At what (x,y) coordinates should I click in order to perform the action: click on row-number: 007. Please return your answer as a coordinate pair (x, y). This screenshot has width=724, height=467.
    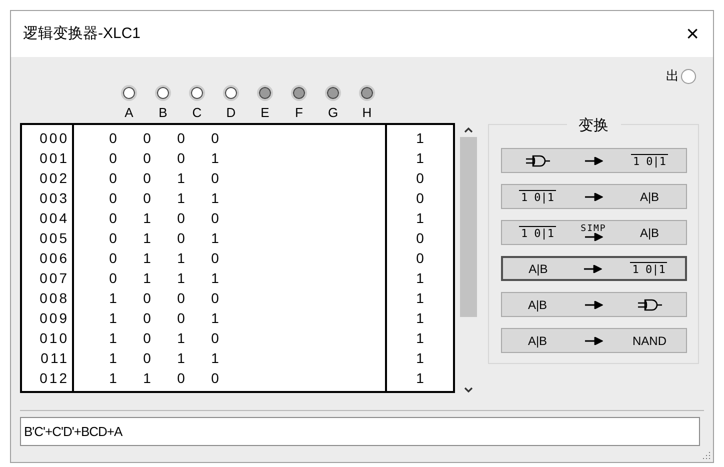
    Looking at the image, I should click on (54, 278).